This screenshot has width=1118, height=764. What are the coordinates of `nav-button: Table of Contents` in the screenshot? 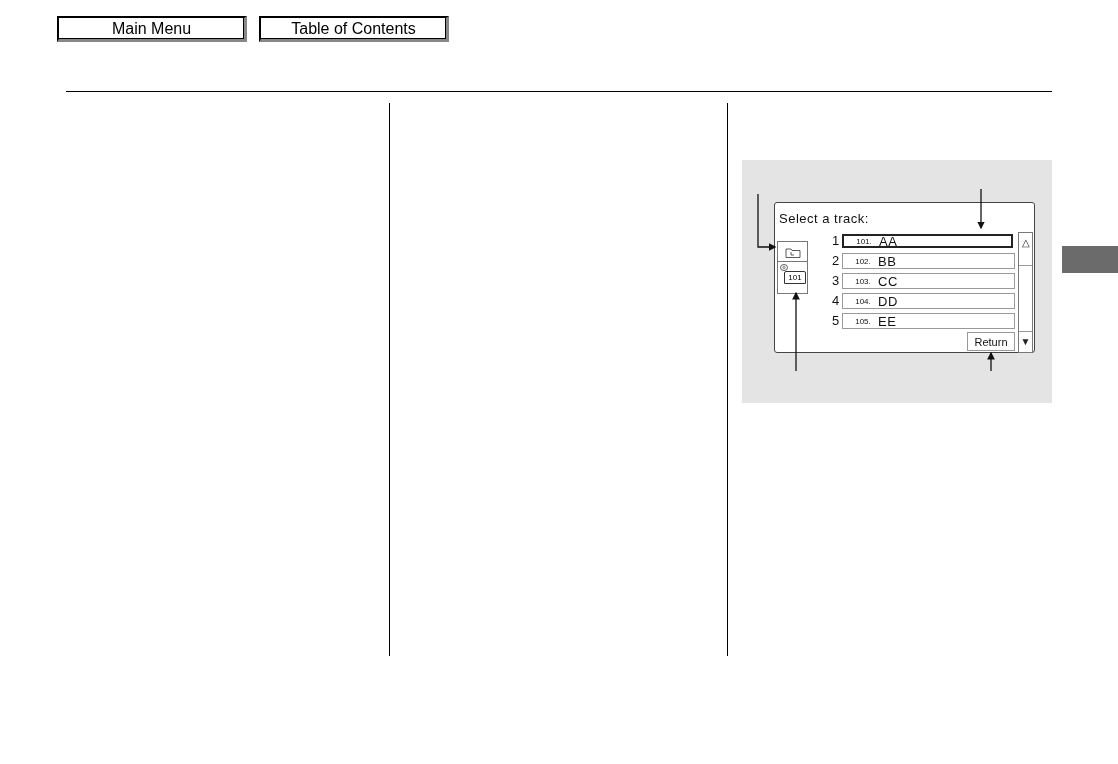 It's located at (354, 29).